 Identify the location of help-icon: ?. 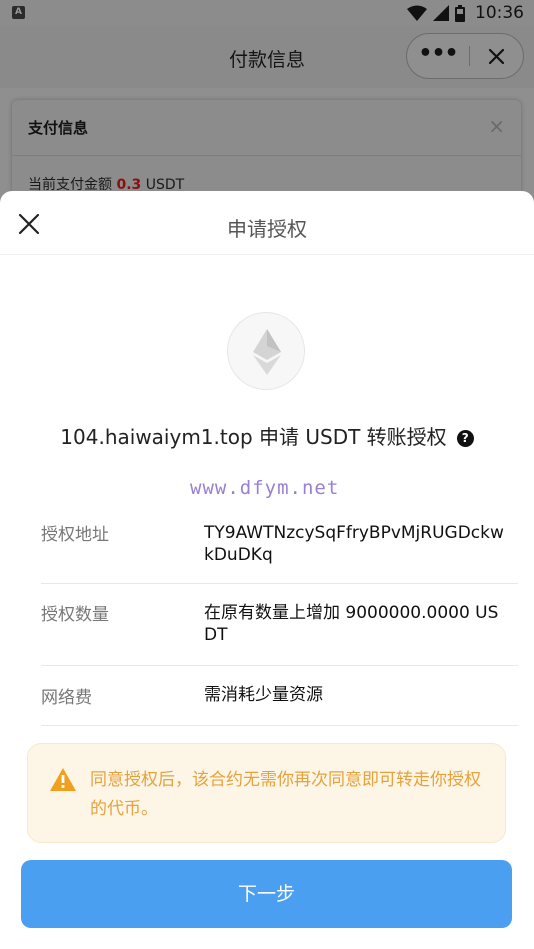
(465, 438).